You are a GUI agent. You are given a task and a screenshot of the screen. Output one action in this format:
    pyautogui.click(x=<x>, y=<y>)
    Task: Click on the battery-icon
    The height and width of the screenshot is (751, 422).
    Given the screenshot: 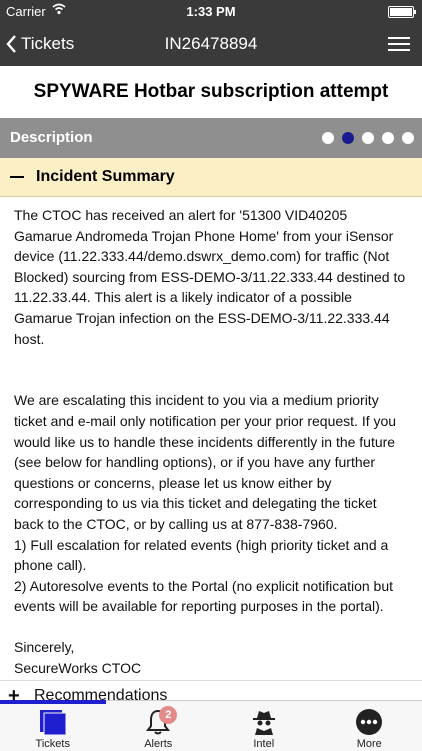 What is the action you would take?
    pyautogui.click(x=401, y=12)
    